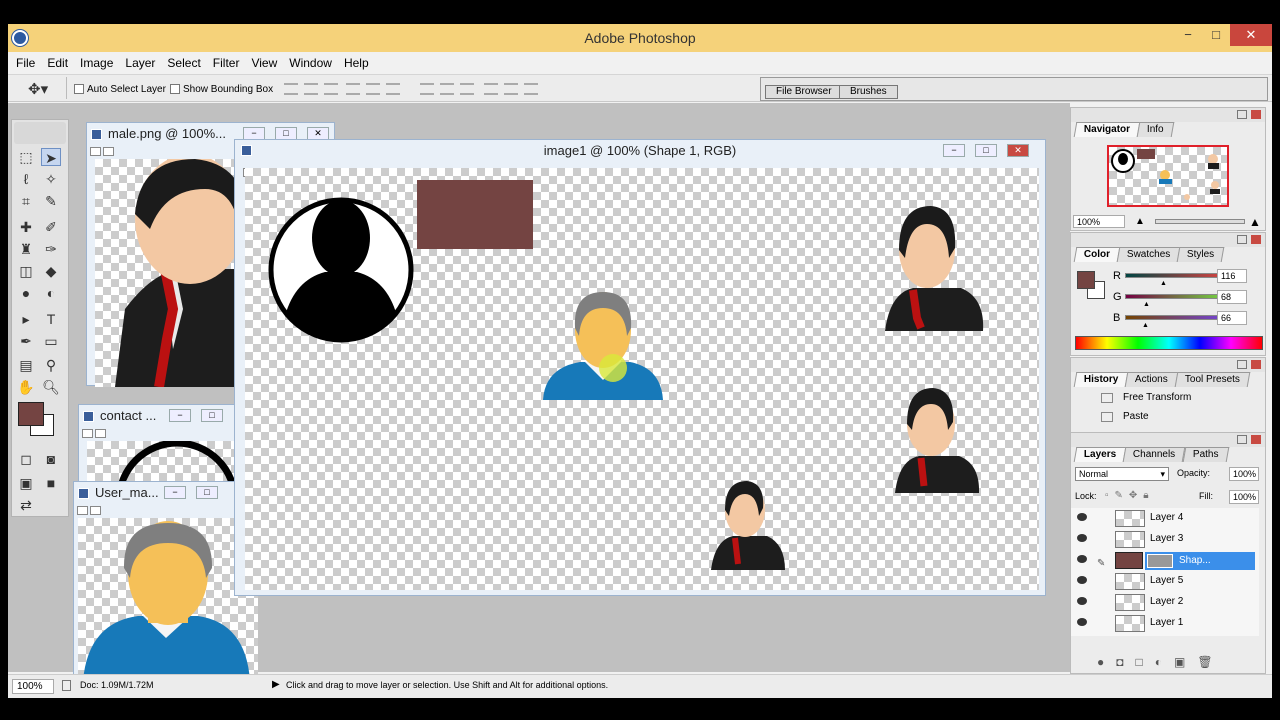 The height and width of the screenshot is (720, 1280). Describe the element at coordinates (26, 157) in the screenshot. I see `marquee-tool-icon: ⬚` at that location.